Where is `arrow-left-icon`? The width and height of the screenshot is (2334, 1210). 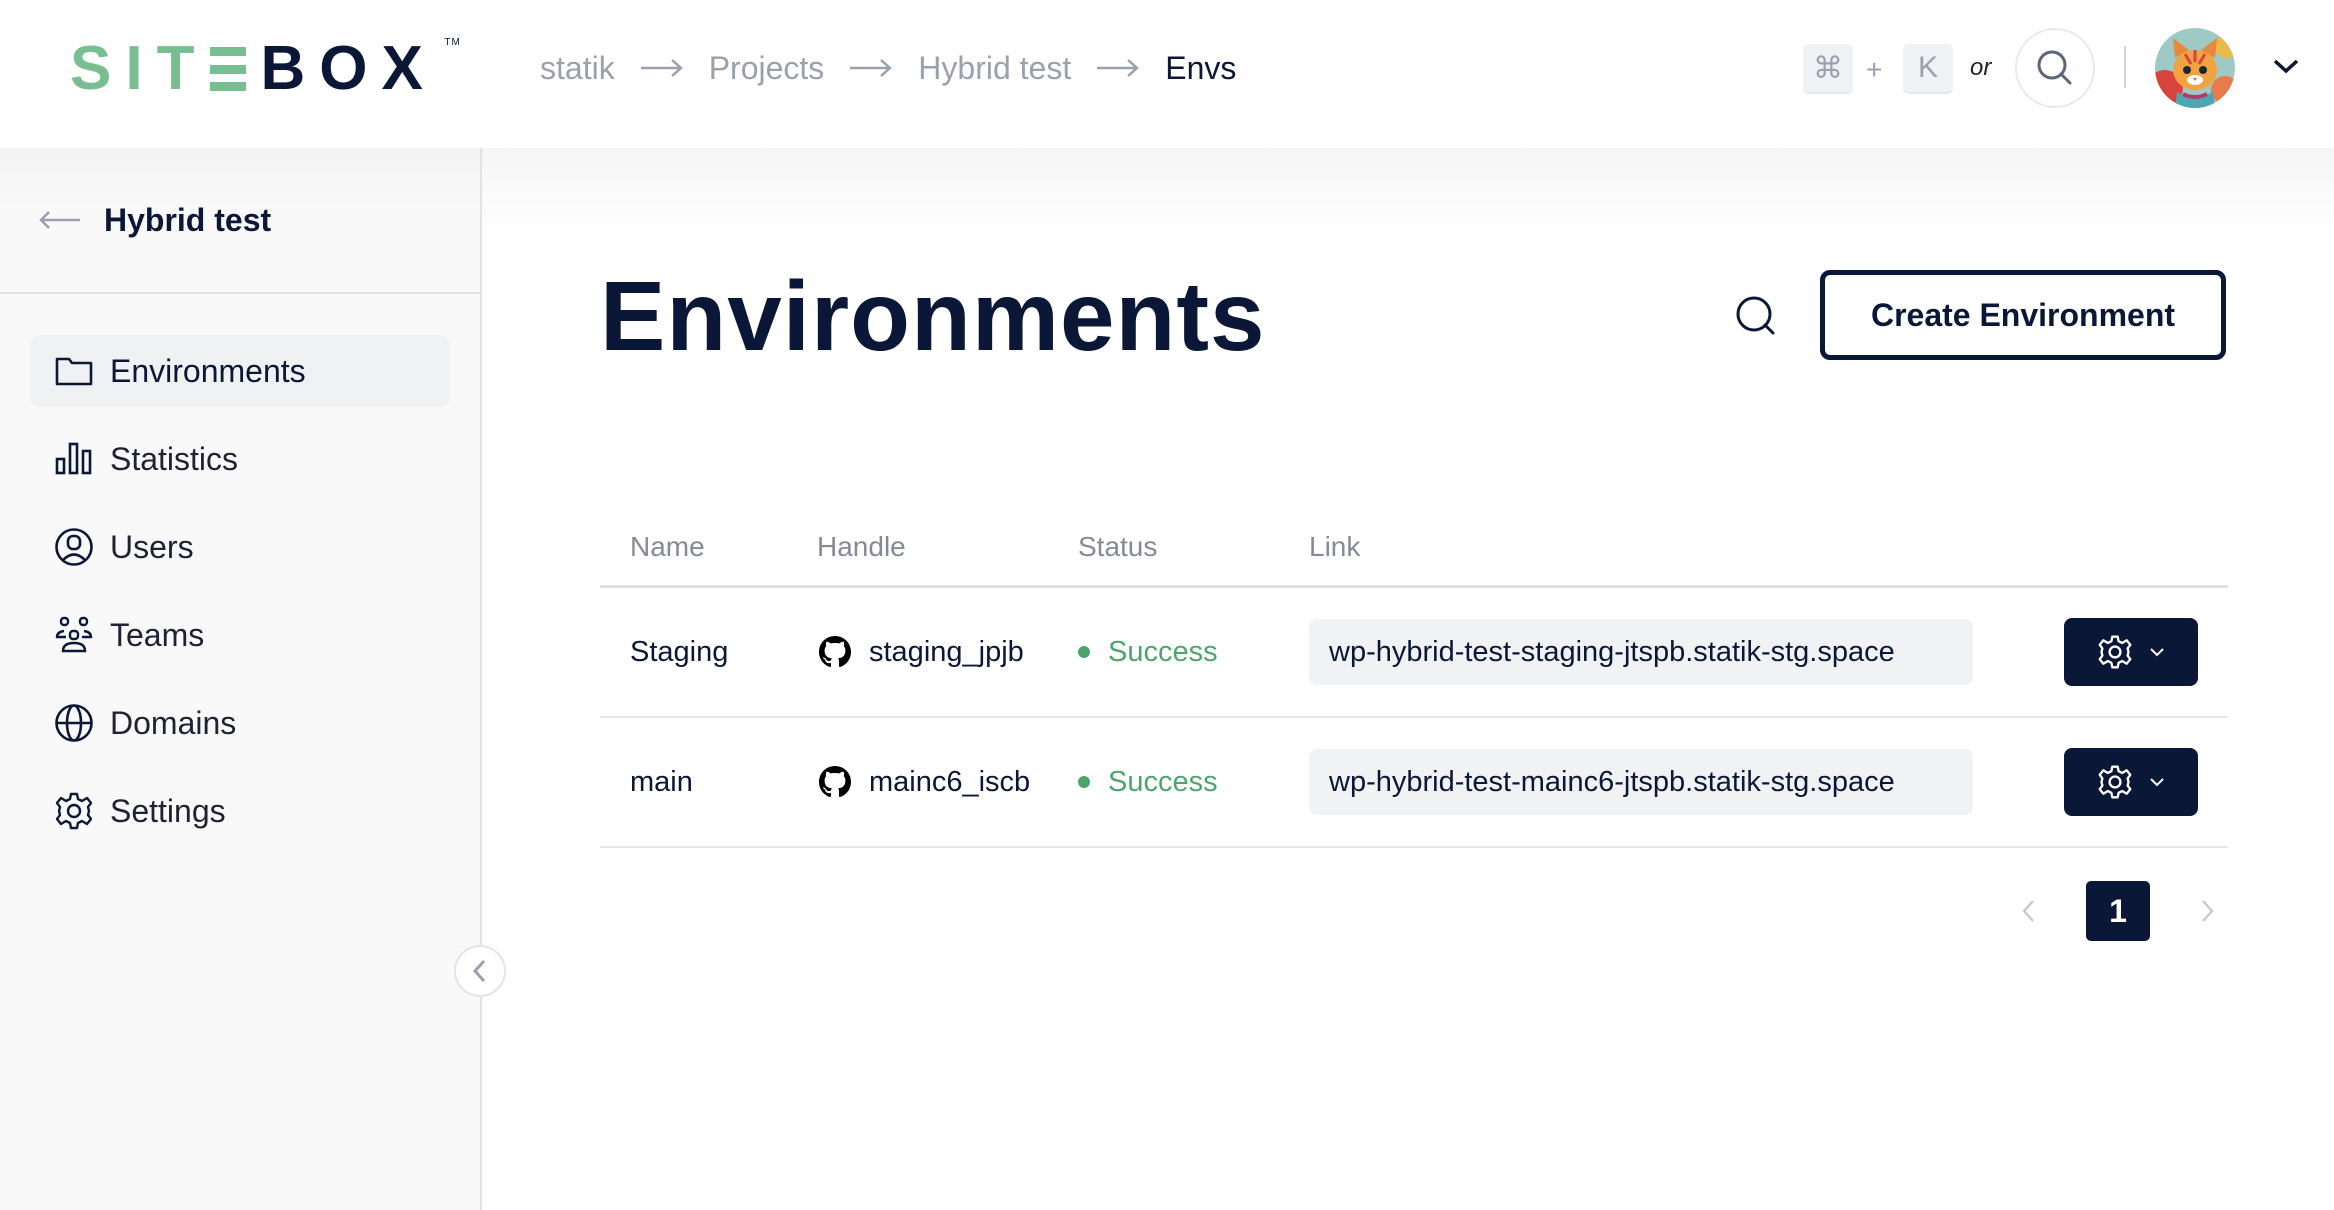
arrow-left-icon is located at coordinates (59, 220).